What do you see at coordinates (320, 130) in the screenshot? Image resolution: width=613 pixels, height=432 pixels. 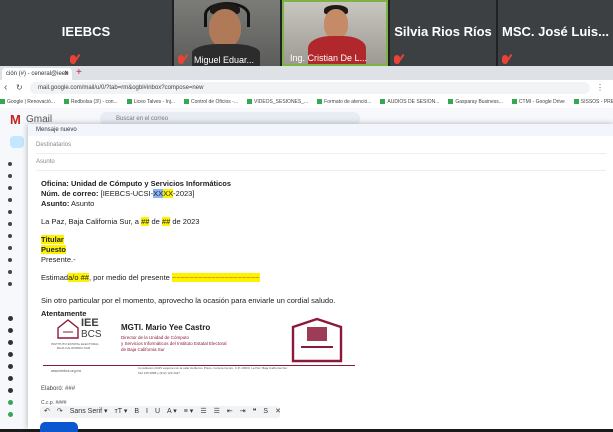 I see `compose-title: Mensaje nuevo` at bounding box center [320, 130].